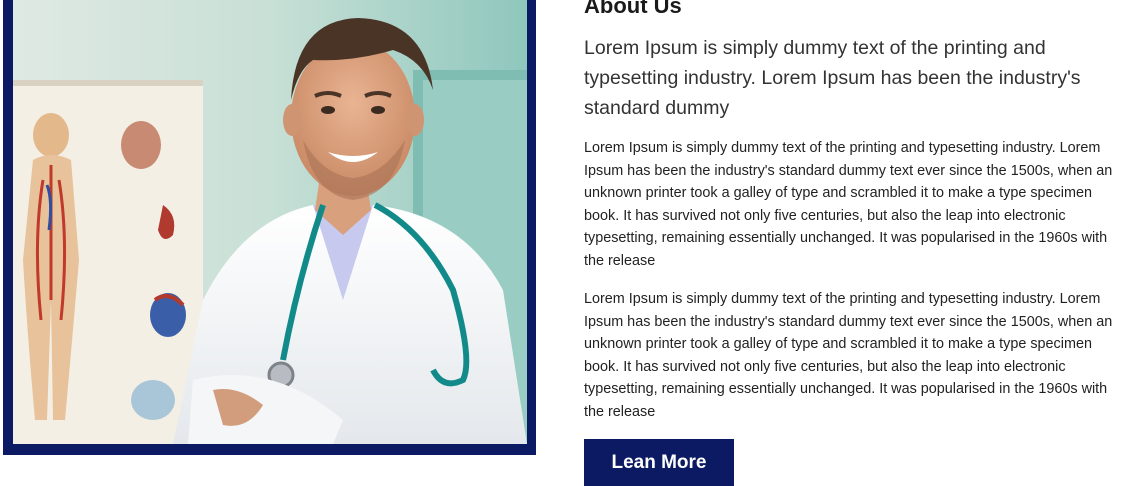 The width and height of the screenshot is (1147, 486). What do you see at coordinates (659, 462) in the screenshot?
I see `learn-more-button: Lean More` at bounding box center [659, 462].